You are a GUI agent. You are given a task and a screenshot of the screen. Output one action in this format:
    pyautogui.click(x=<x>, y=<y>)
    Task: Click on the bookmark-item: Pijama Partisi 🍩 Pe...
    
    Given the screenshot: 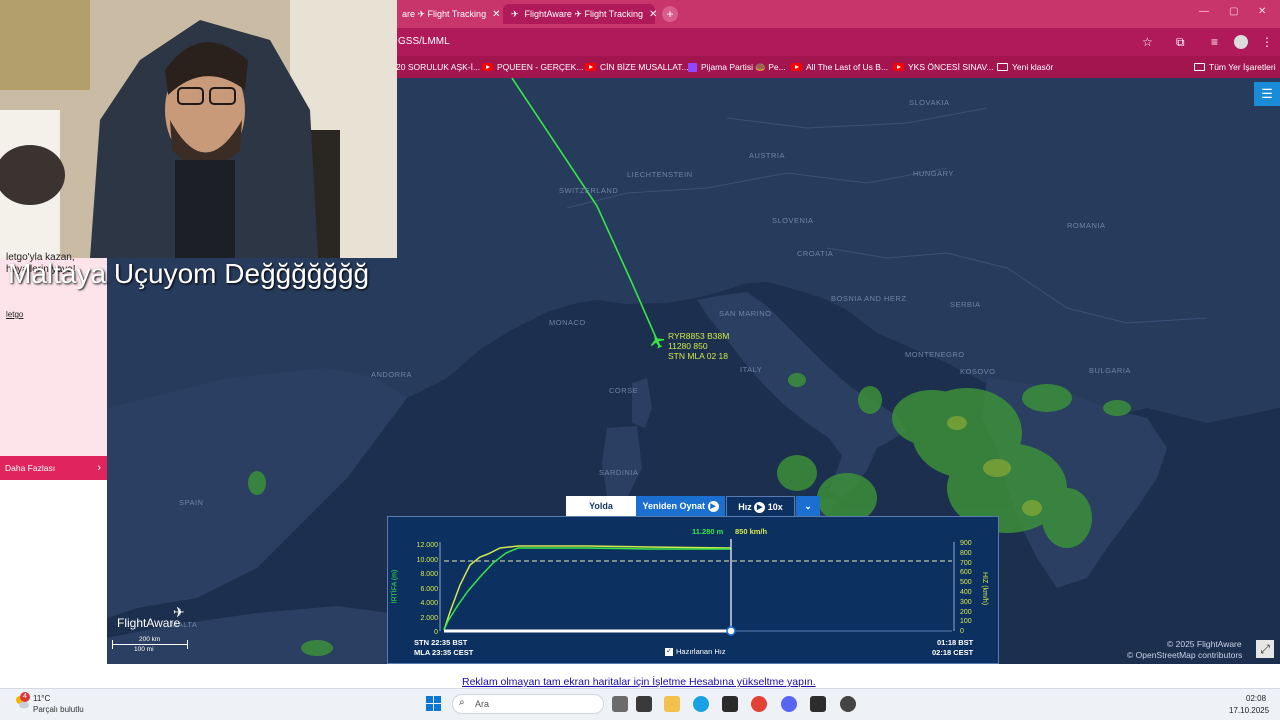 What is the action you would take?
    pyautogui.click(x=737, y=67)
    